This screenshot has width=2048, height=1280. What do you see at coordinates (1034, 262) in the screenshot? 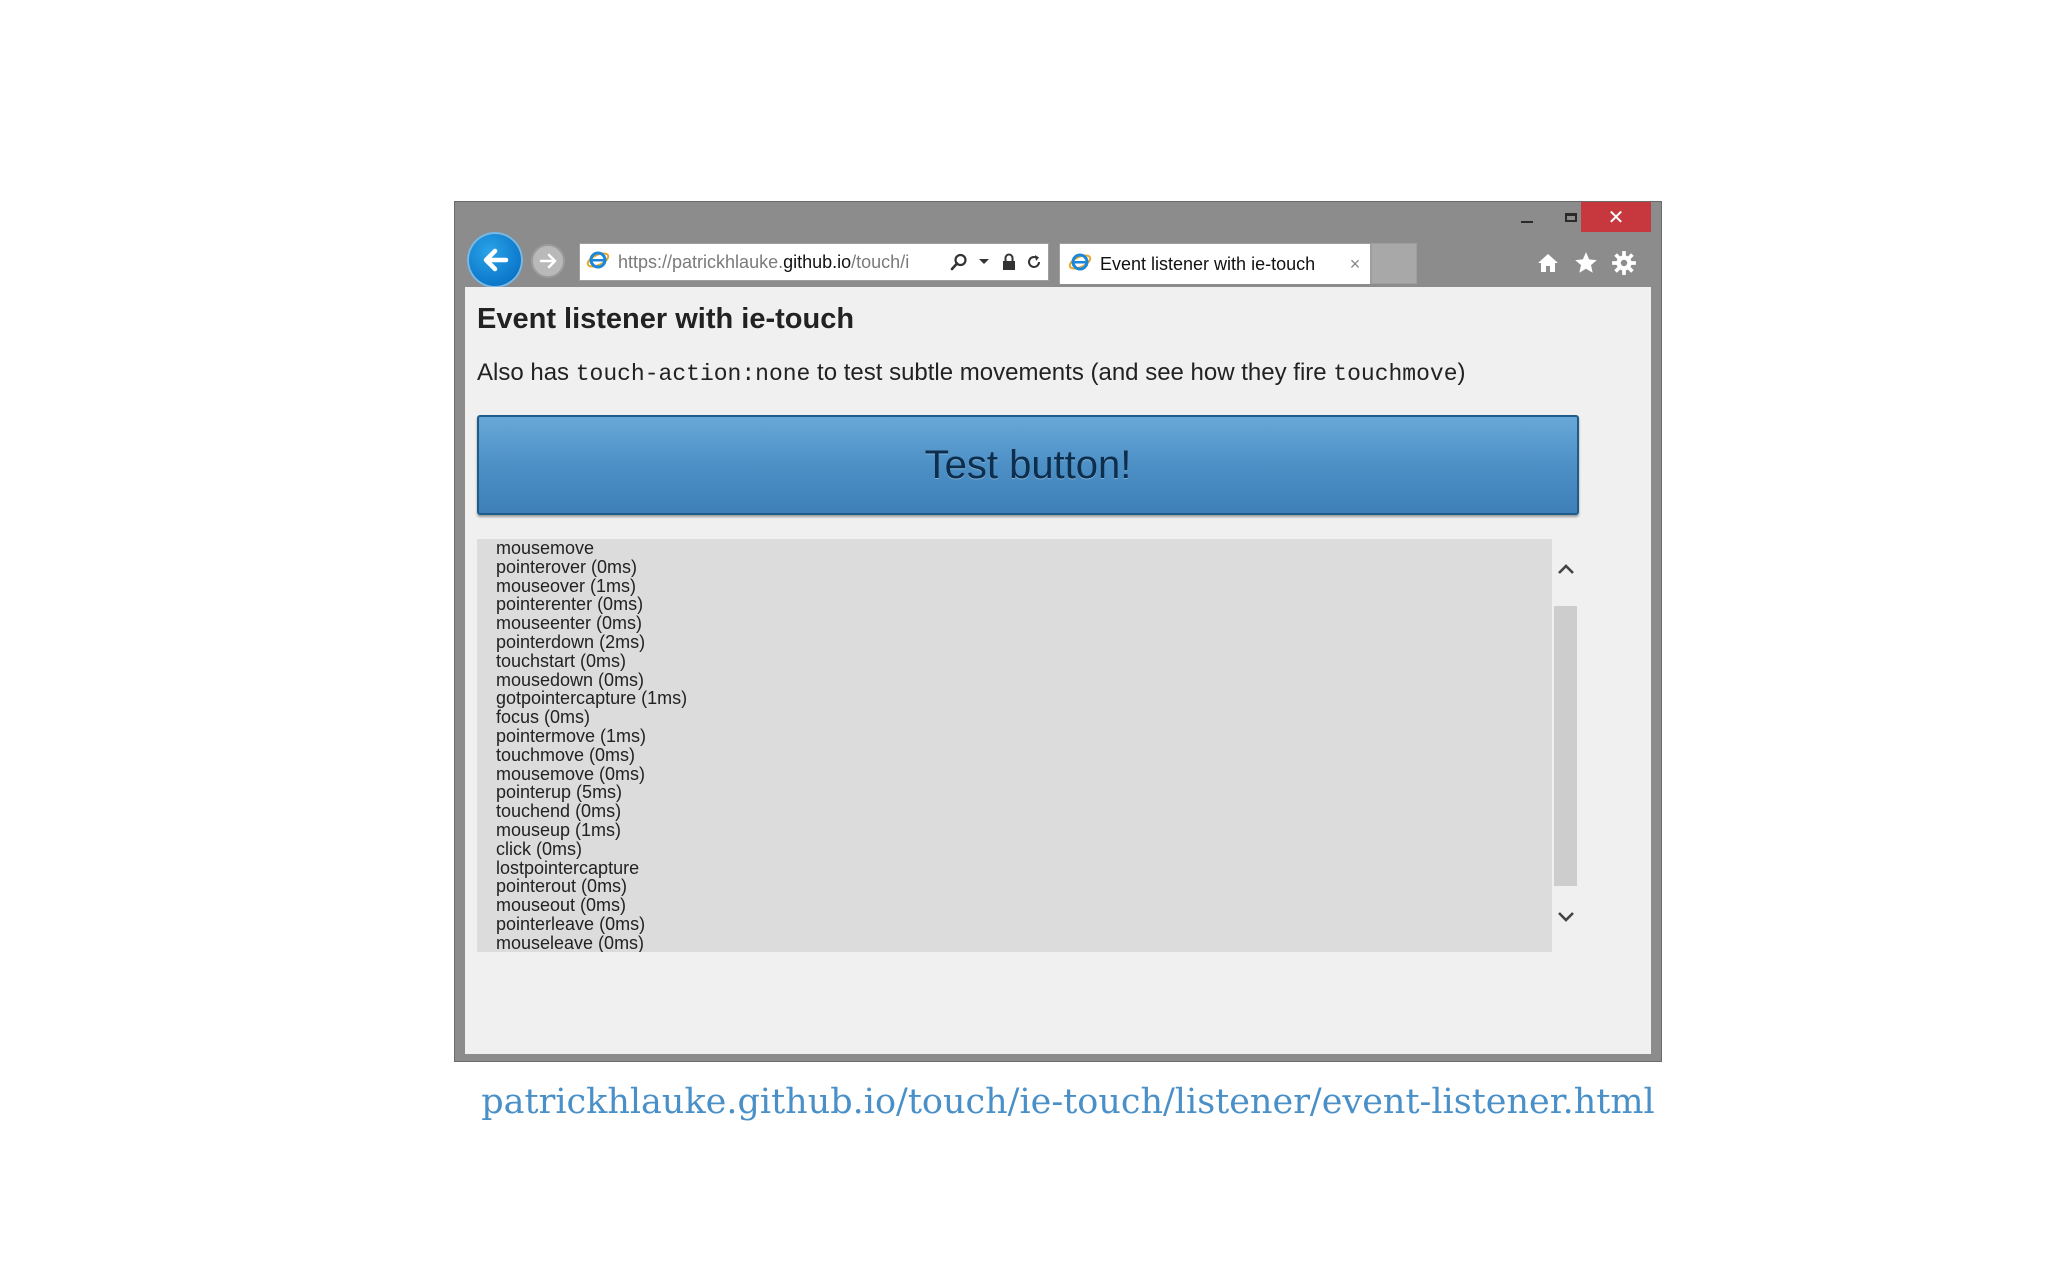
I see `refresh-icon` at bounding box center [1034, 262].